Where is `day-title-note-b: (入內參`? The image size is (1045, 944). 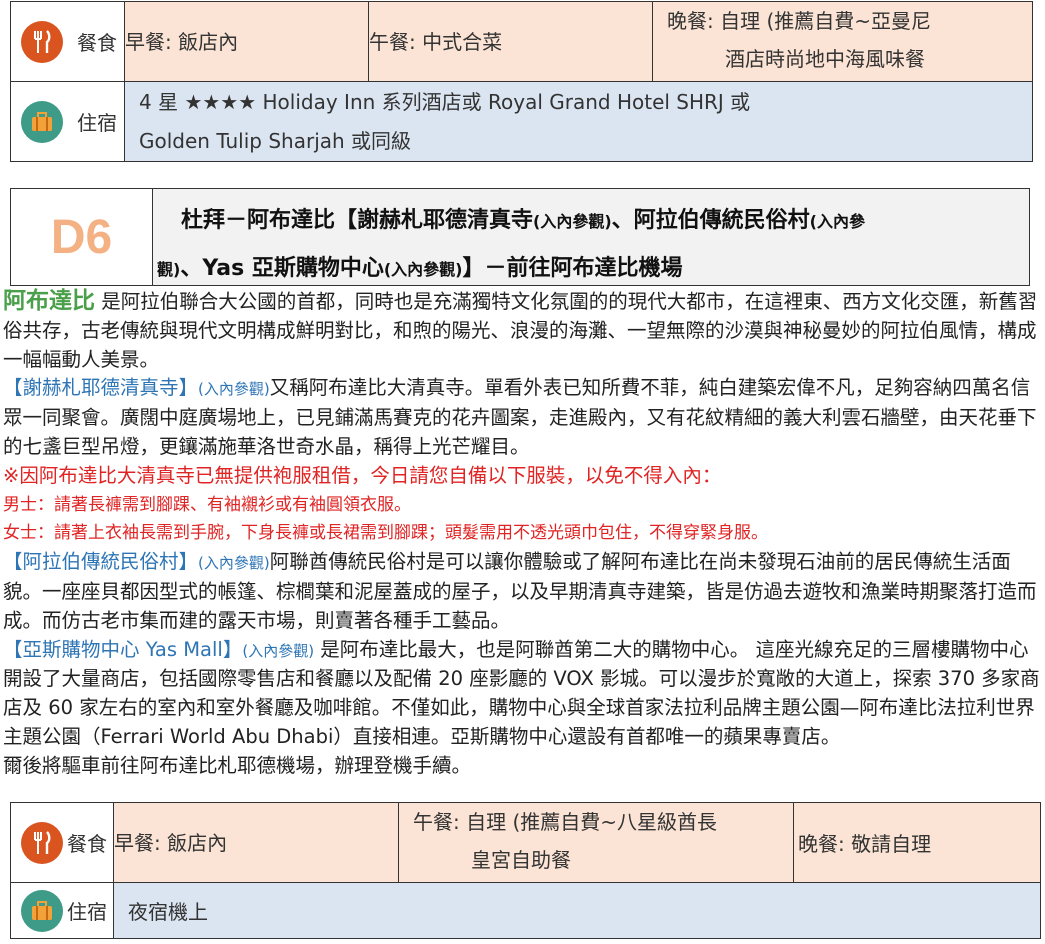 day-title-note-b: (入內參 is located at coordinates (837, 221).